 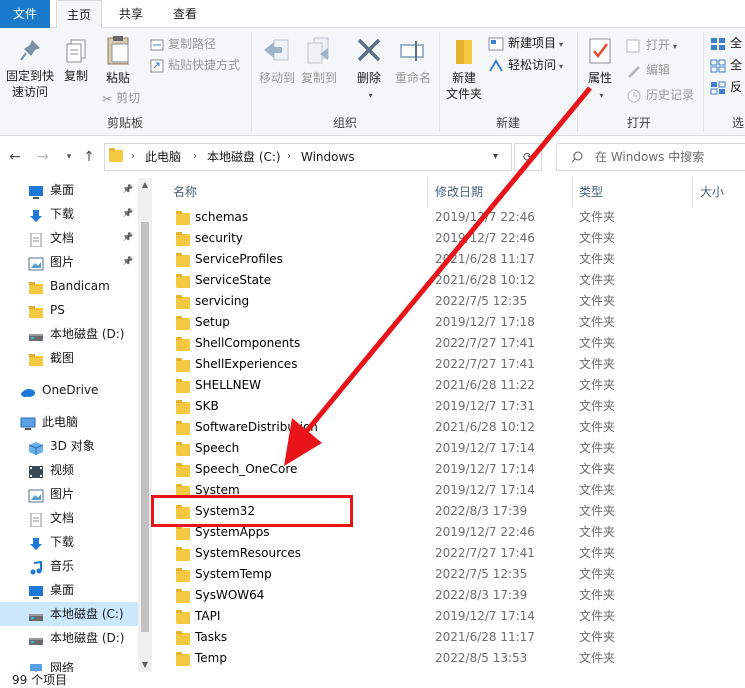 I want to click on nav-item: 下载, so click(x=69, y=542).